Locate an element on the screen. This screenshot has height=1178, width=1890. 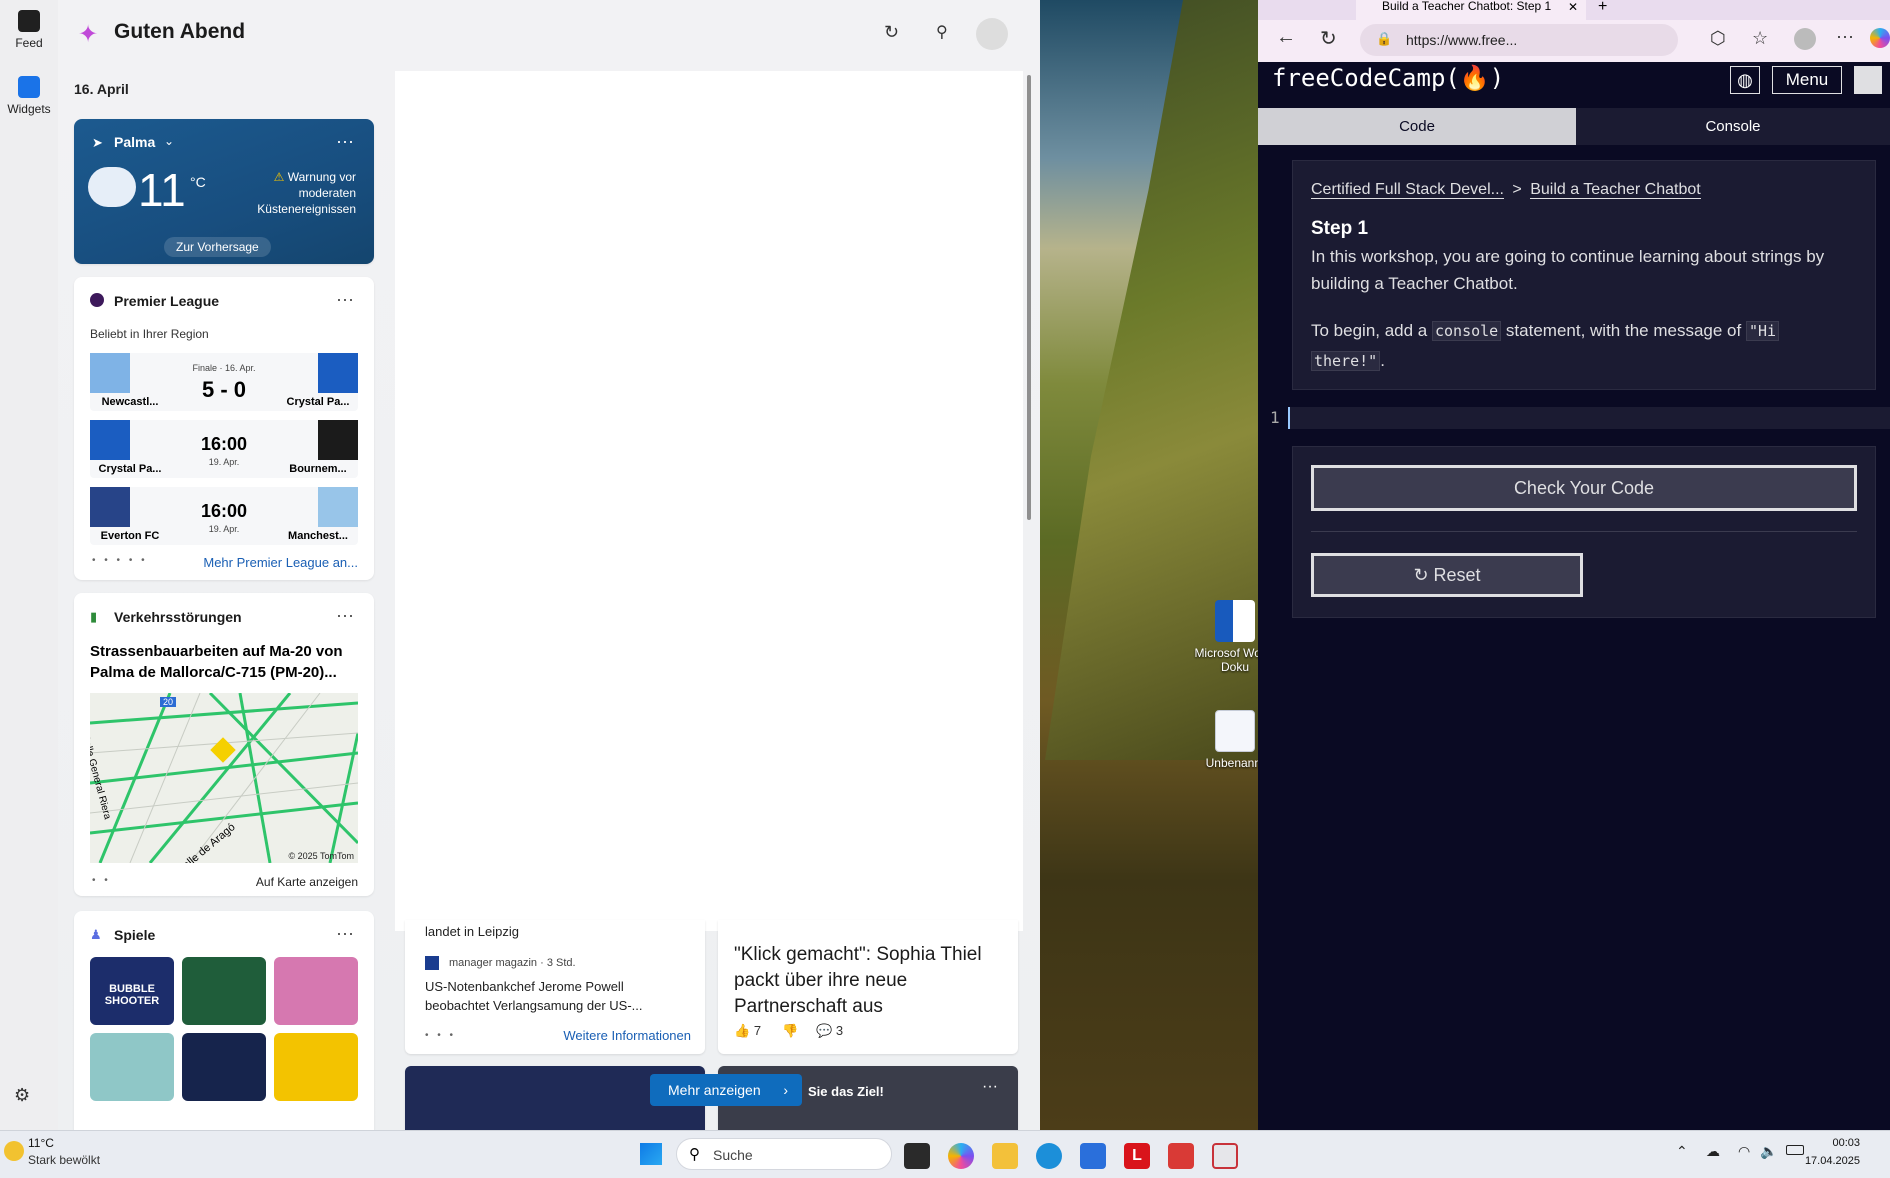
reset-icon: ↻ is located at coordinates (1423, 575).